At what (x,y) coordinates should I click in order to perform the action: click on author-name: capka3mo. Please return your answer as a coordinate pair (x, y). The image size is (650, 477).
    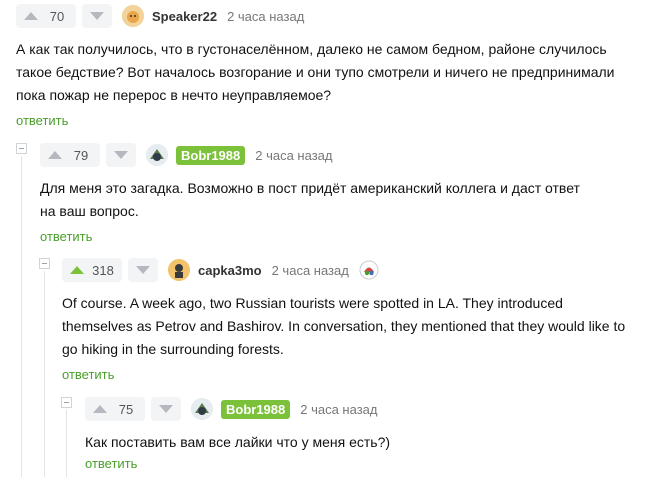
    Looking at the image, I should click on (230, 270).